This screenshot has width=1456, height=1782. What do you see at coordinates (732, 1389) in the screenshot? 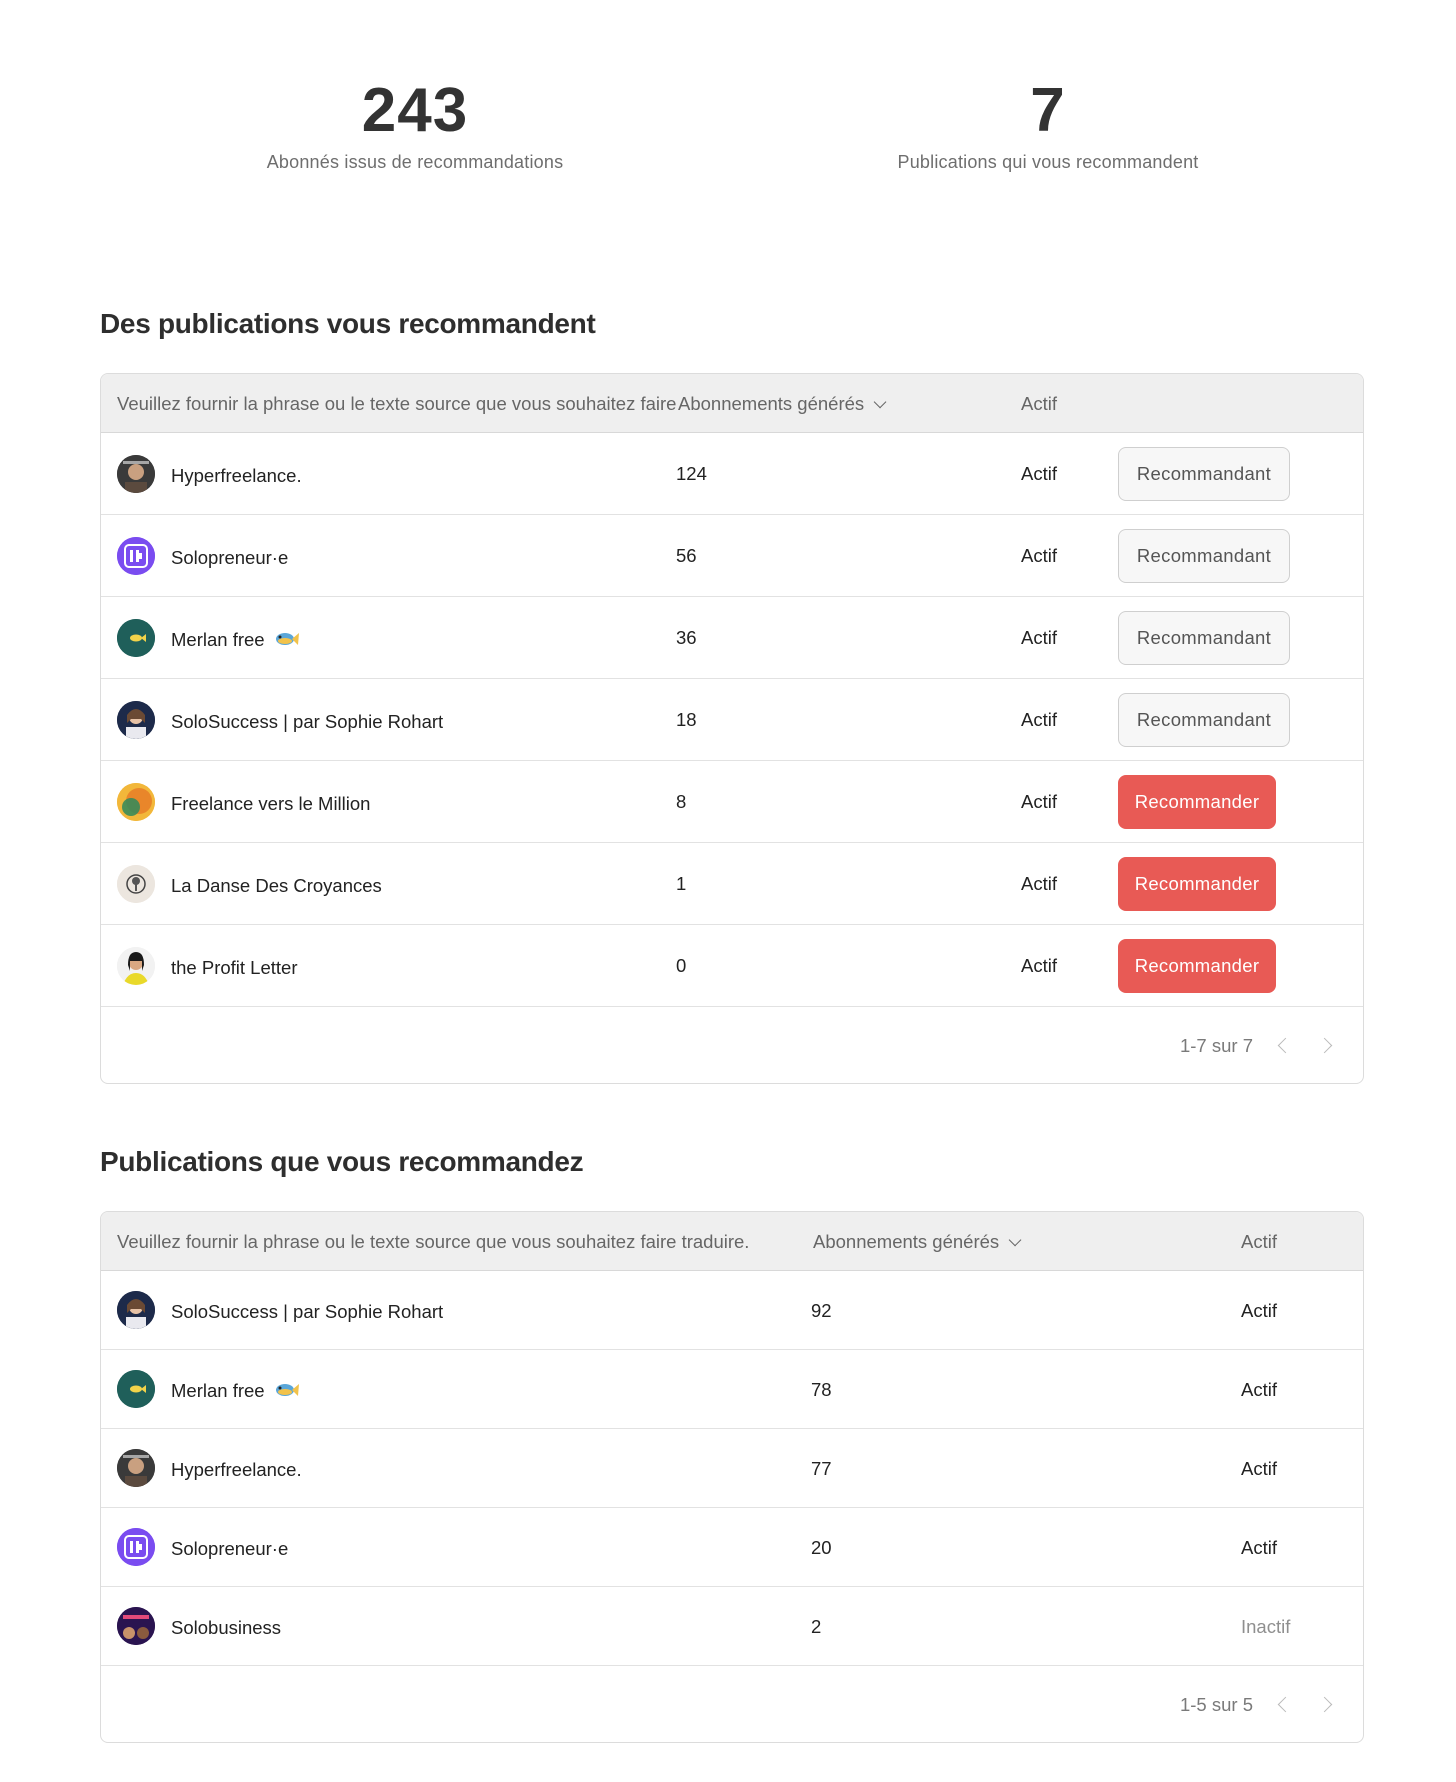
I see `table-row: Merlan free 78 Actif` at bounding box center [732, 1389].